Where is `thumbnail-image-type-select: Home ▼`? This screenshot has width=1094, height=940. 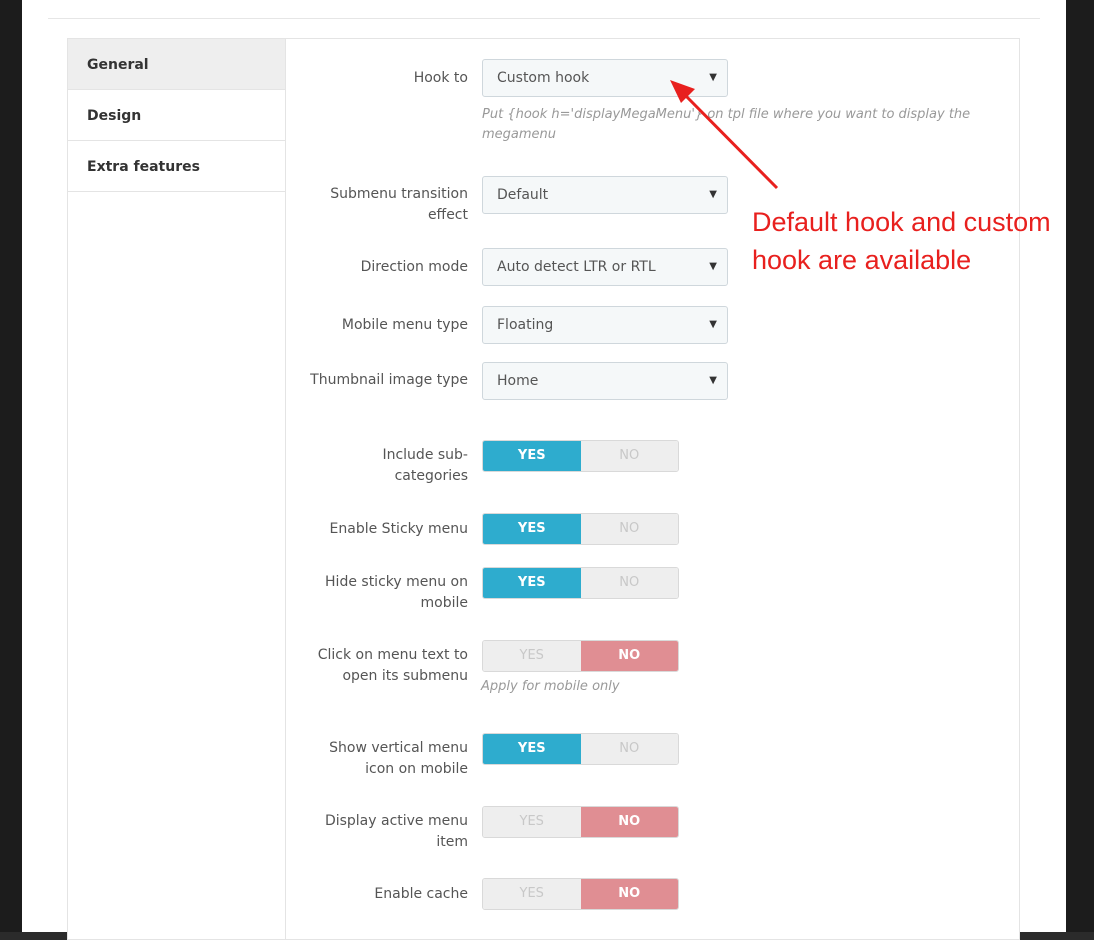 thumbnail-image-type-select: Home ▼ is located at coordinates (605, 381).